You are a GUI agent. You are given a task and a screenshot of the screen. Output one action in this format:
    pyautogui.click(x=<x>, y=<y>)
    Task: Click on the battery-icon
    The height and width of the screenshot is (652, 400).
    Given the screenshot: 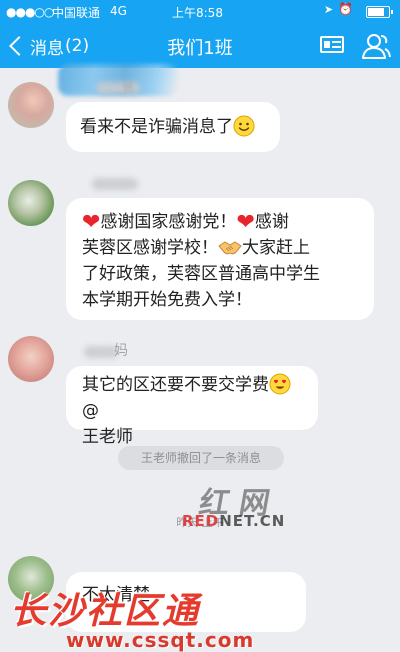 What is the action you would take?
    pyautogui.click(x=379, y=12)
    